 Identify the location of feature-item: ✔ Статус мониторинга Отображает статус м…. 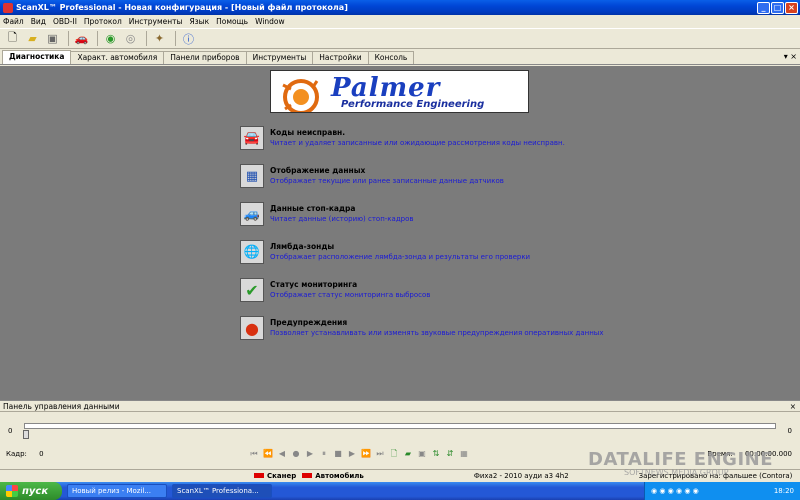
(421, 297).